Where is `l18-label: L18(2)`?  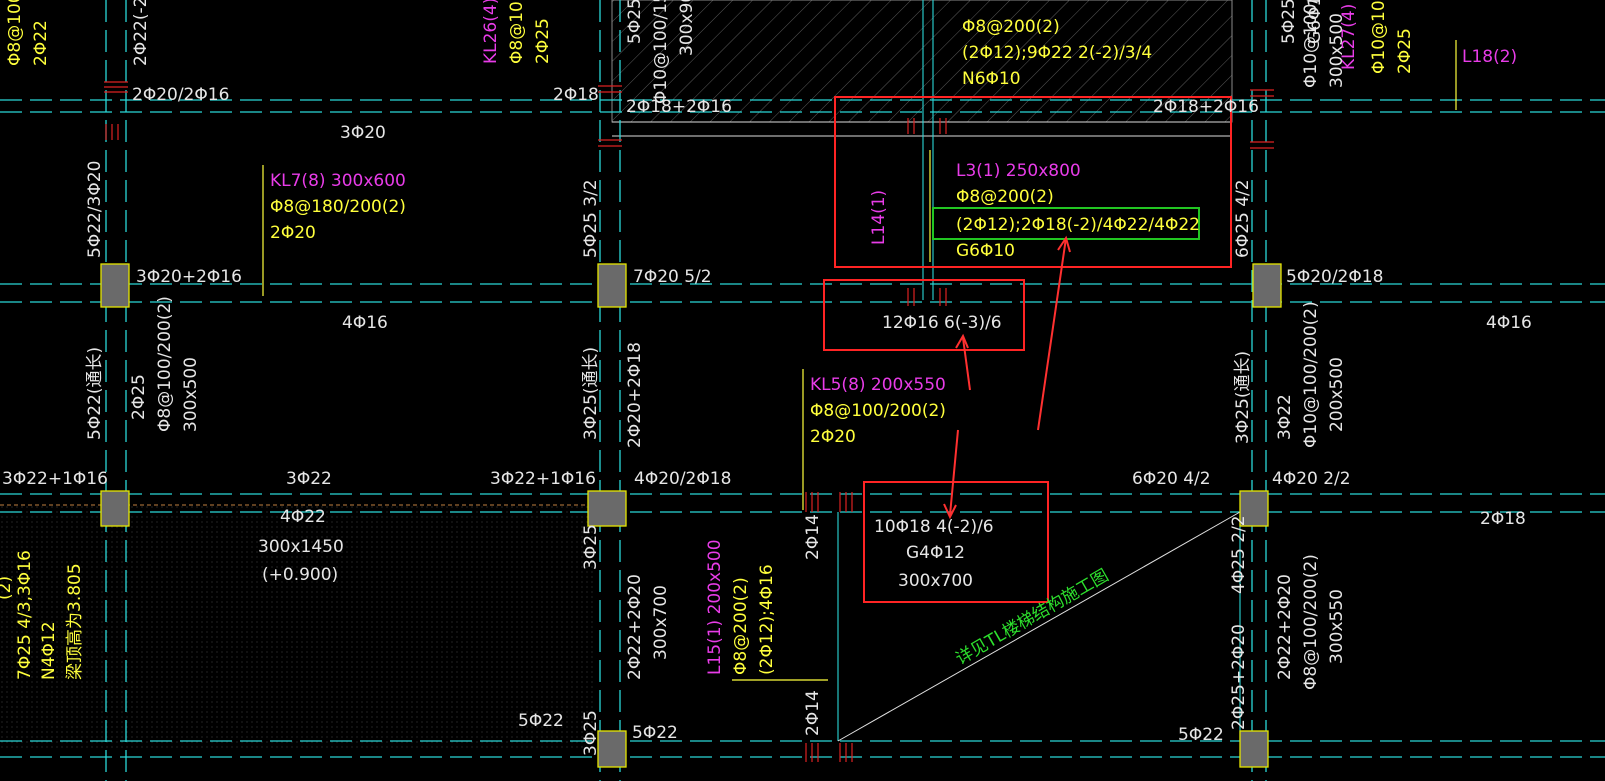
l18-label: L18(2) is located at coordinates (1489, 57).